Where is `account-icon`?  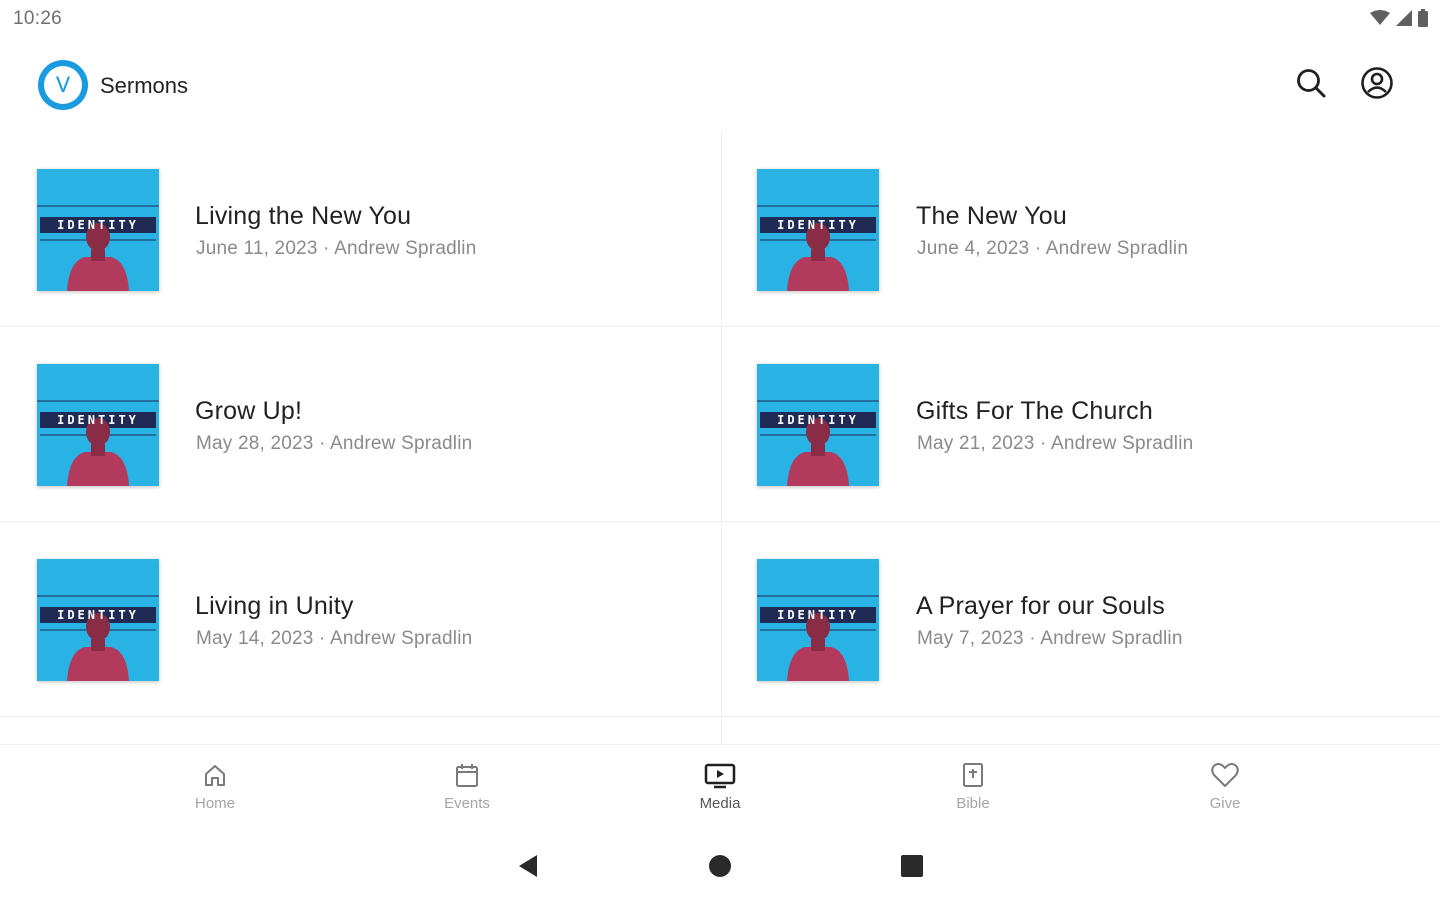 account-icon is located at coordinates (1377, 85).